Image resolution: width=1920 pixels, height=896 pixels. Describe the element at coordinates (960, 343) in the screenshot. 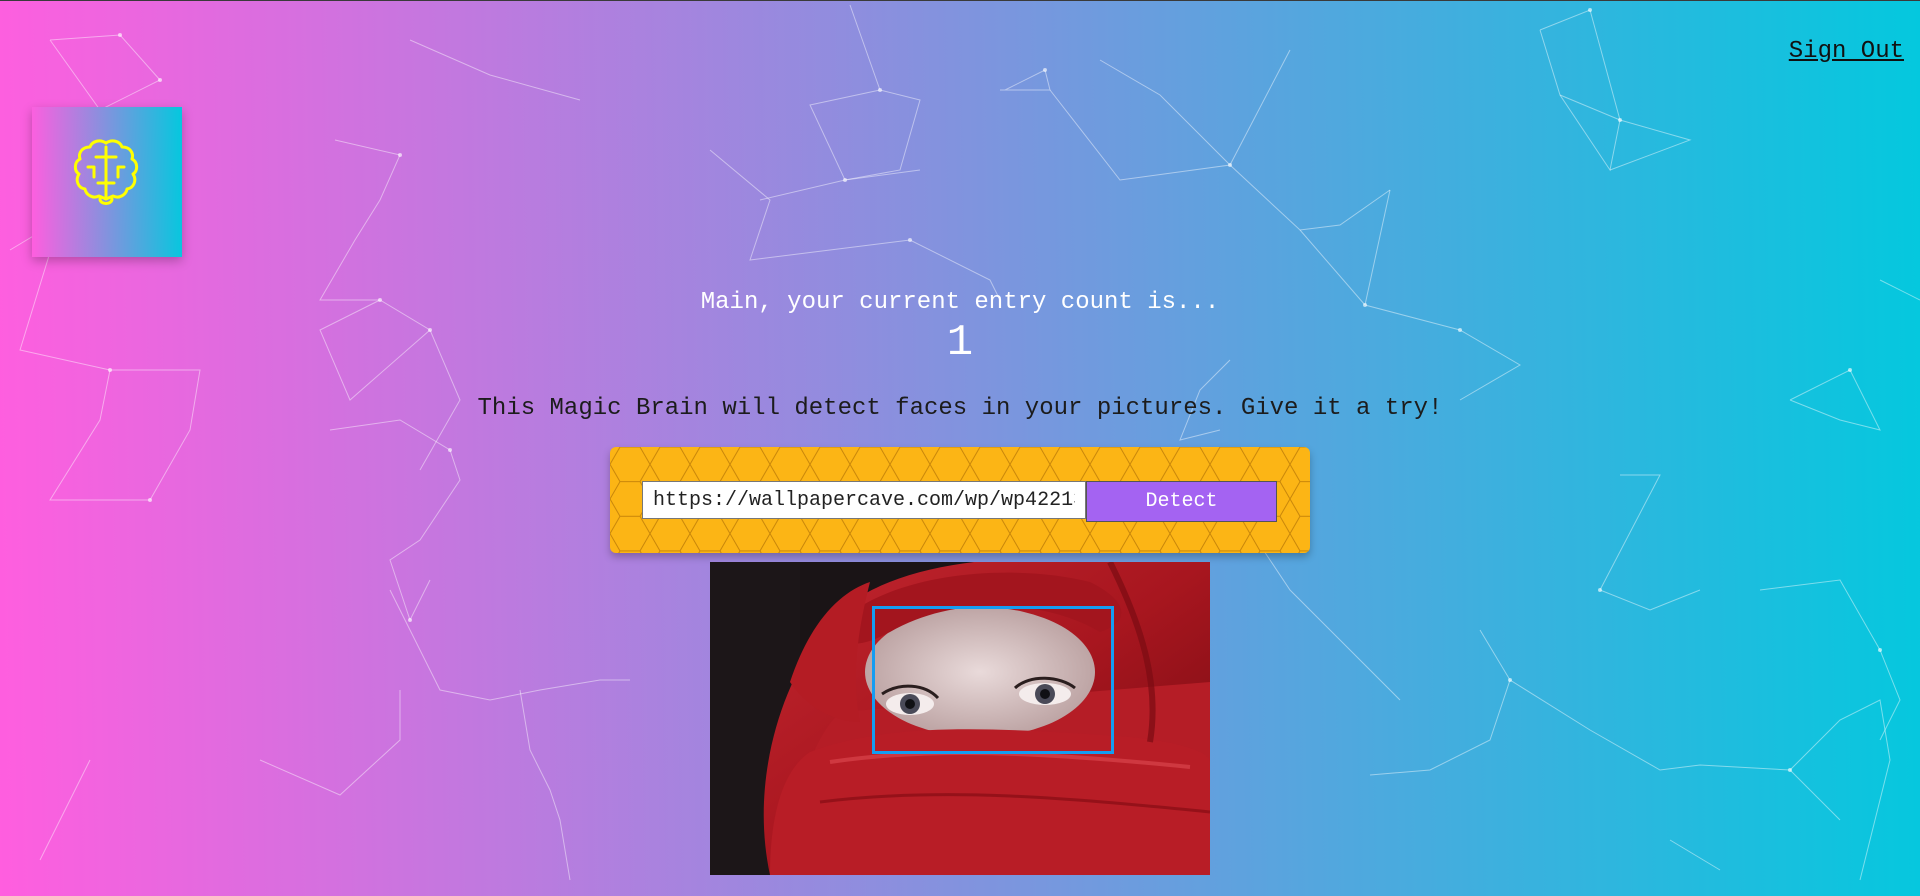

I see `entry-count-value: 1` at that location.